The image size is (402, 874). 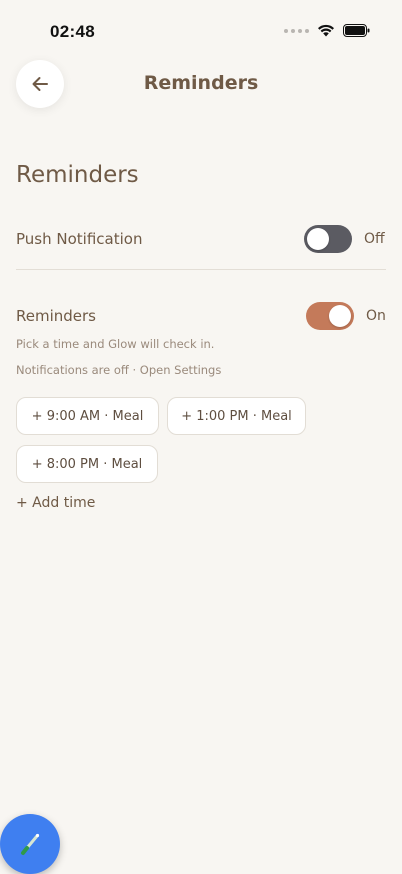 What do you see at coordinates (79, 239) in the screenshot?
I see `push-notification-label: Push Notification` at bounding box center [79, 239].